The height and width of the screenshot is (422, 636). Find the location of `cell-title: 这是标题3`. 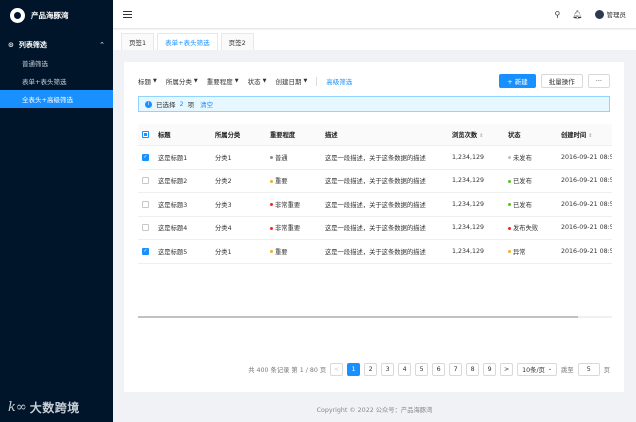

cell-title: 这是标题3 is located at coordinates (173, 205).